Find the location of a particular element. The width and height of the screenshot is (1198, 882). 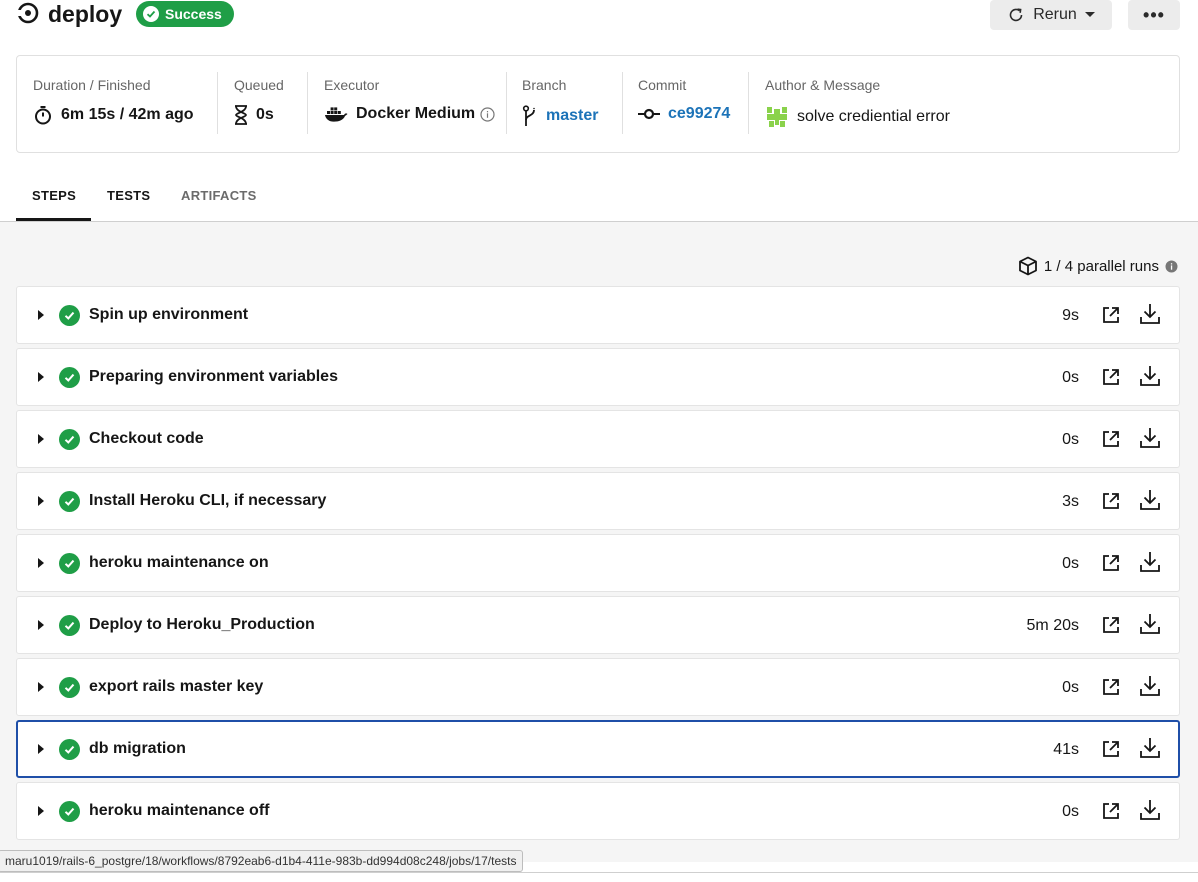

commit-value: ce99274 is located at coordinates (684, 114).